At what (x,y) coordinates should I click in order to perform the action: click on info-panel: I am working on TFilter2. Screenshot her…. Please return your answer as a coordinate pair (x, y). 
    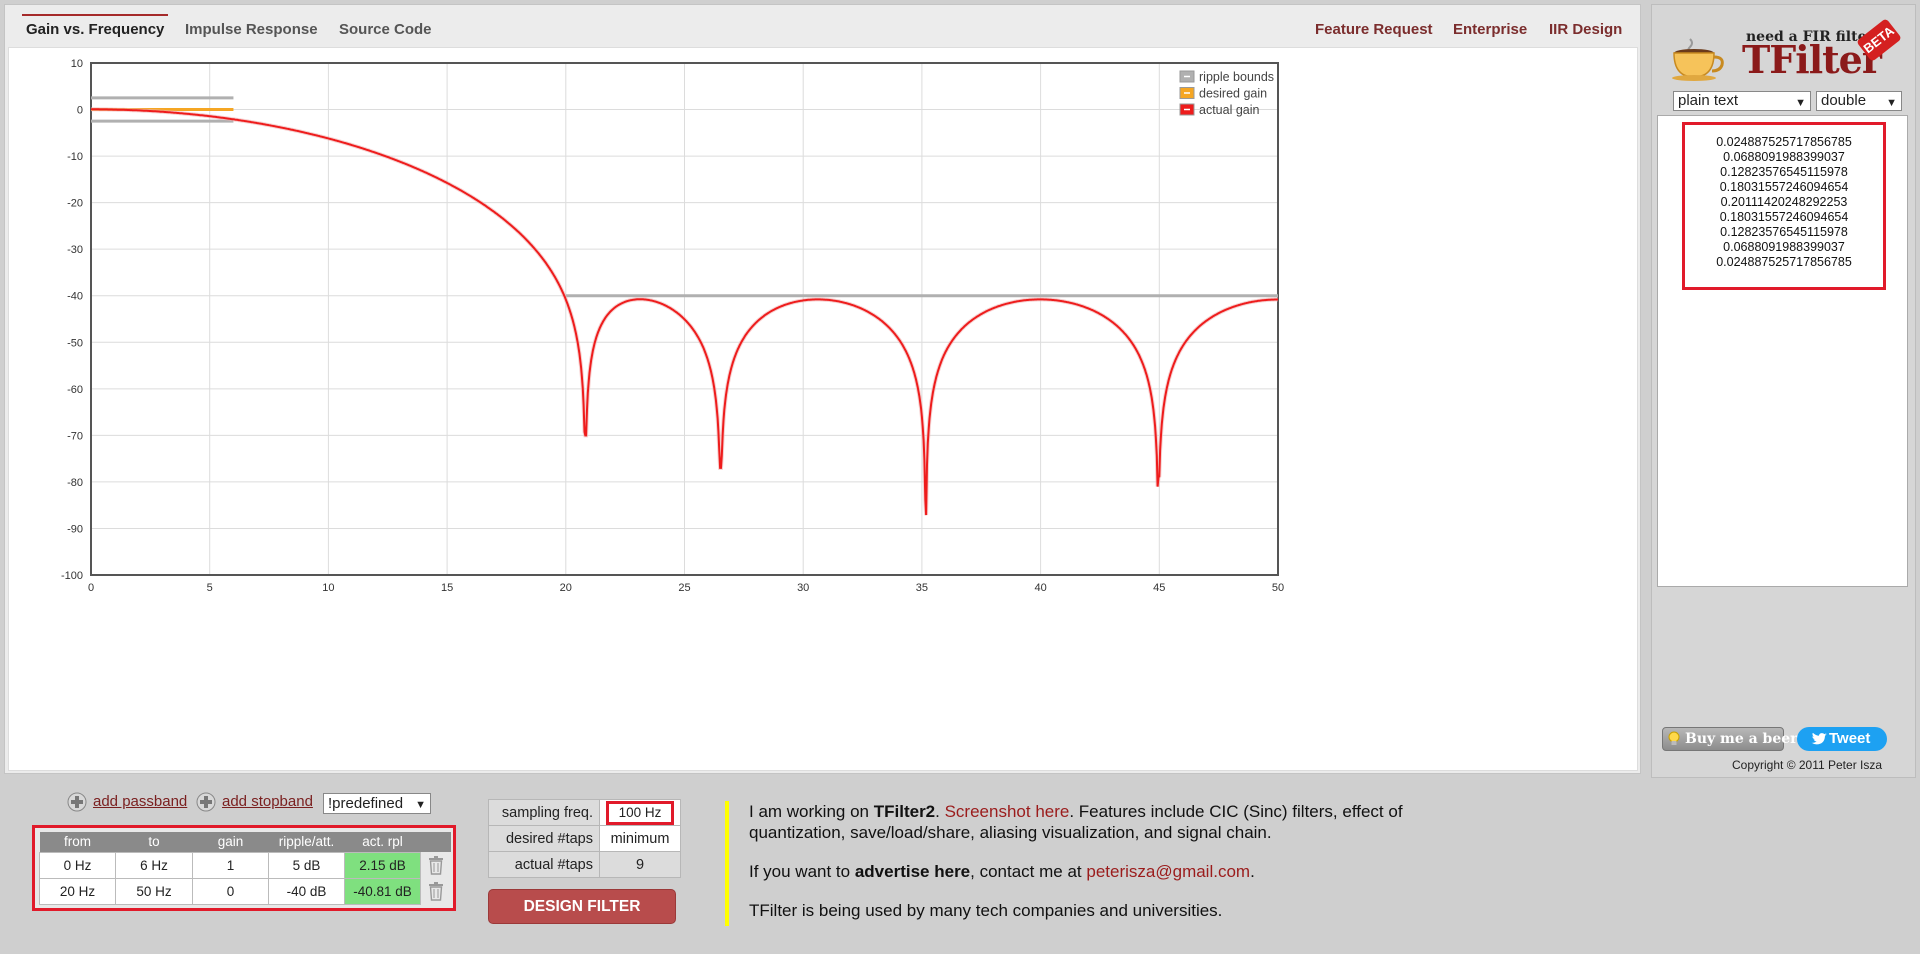
    Looking at the image, I should click on (1075, 863).